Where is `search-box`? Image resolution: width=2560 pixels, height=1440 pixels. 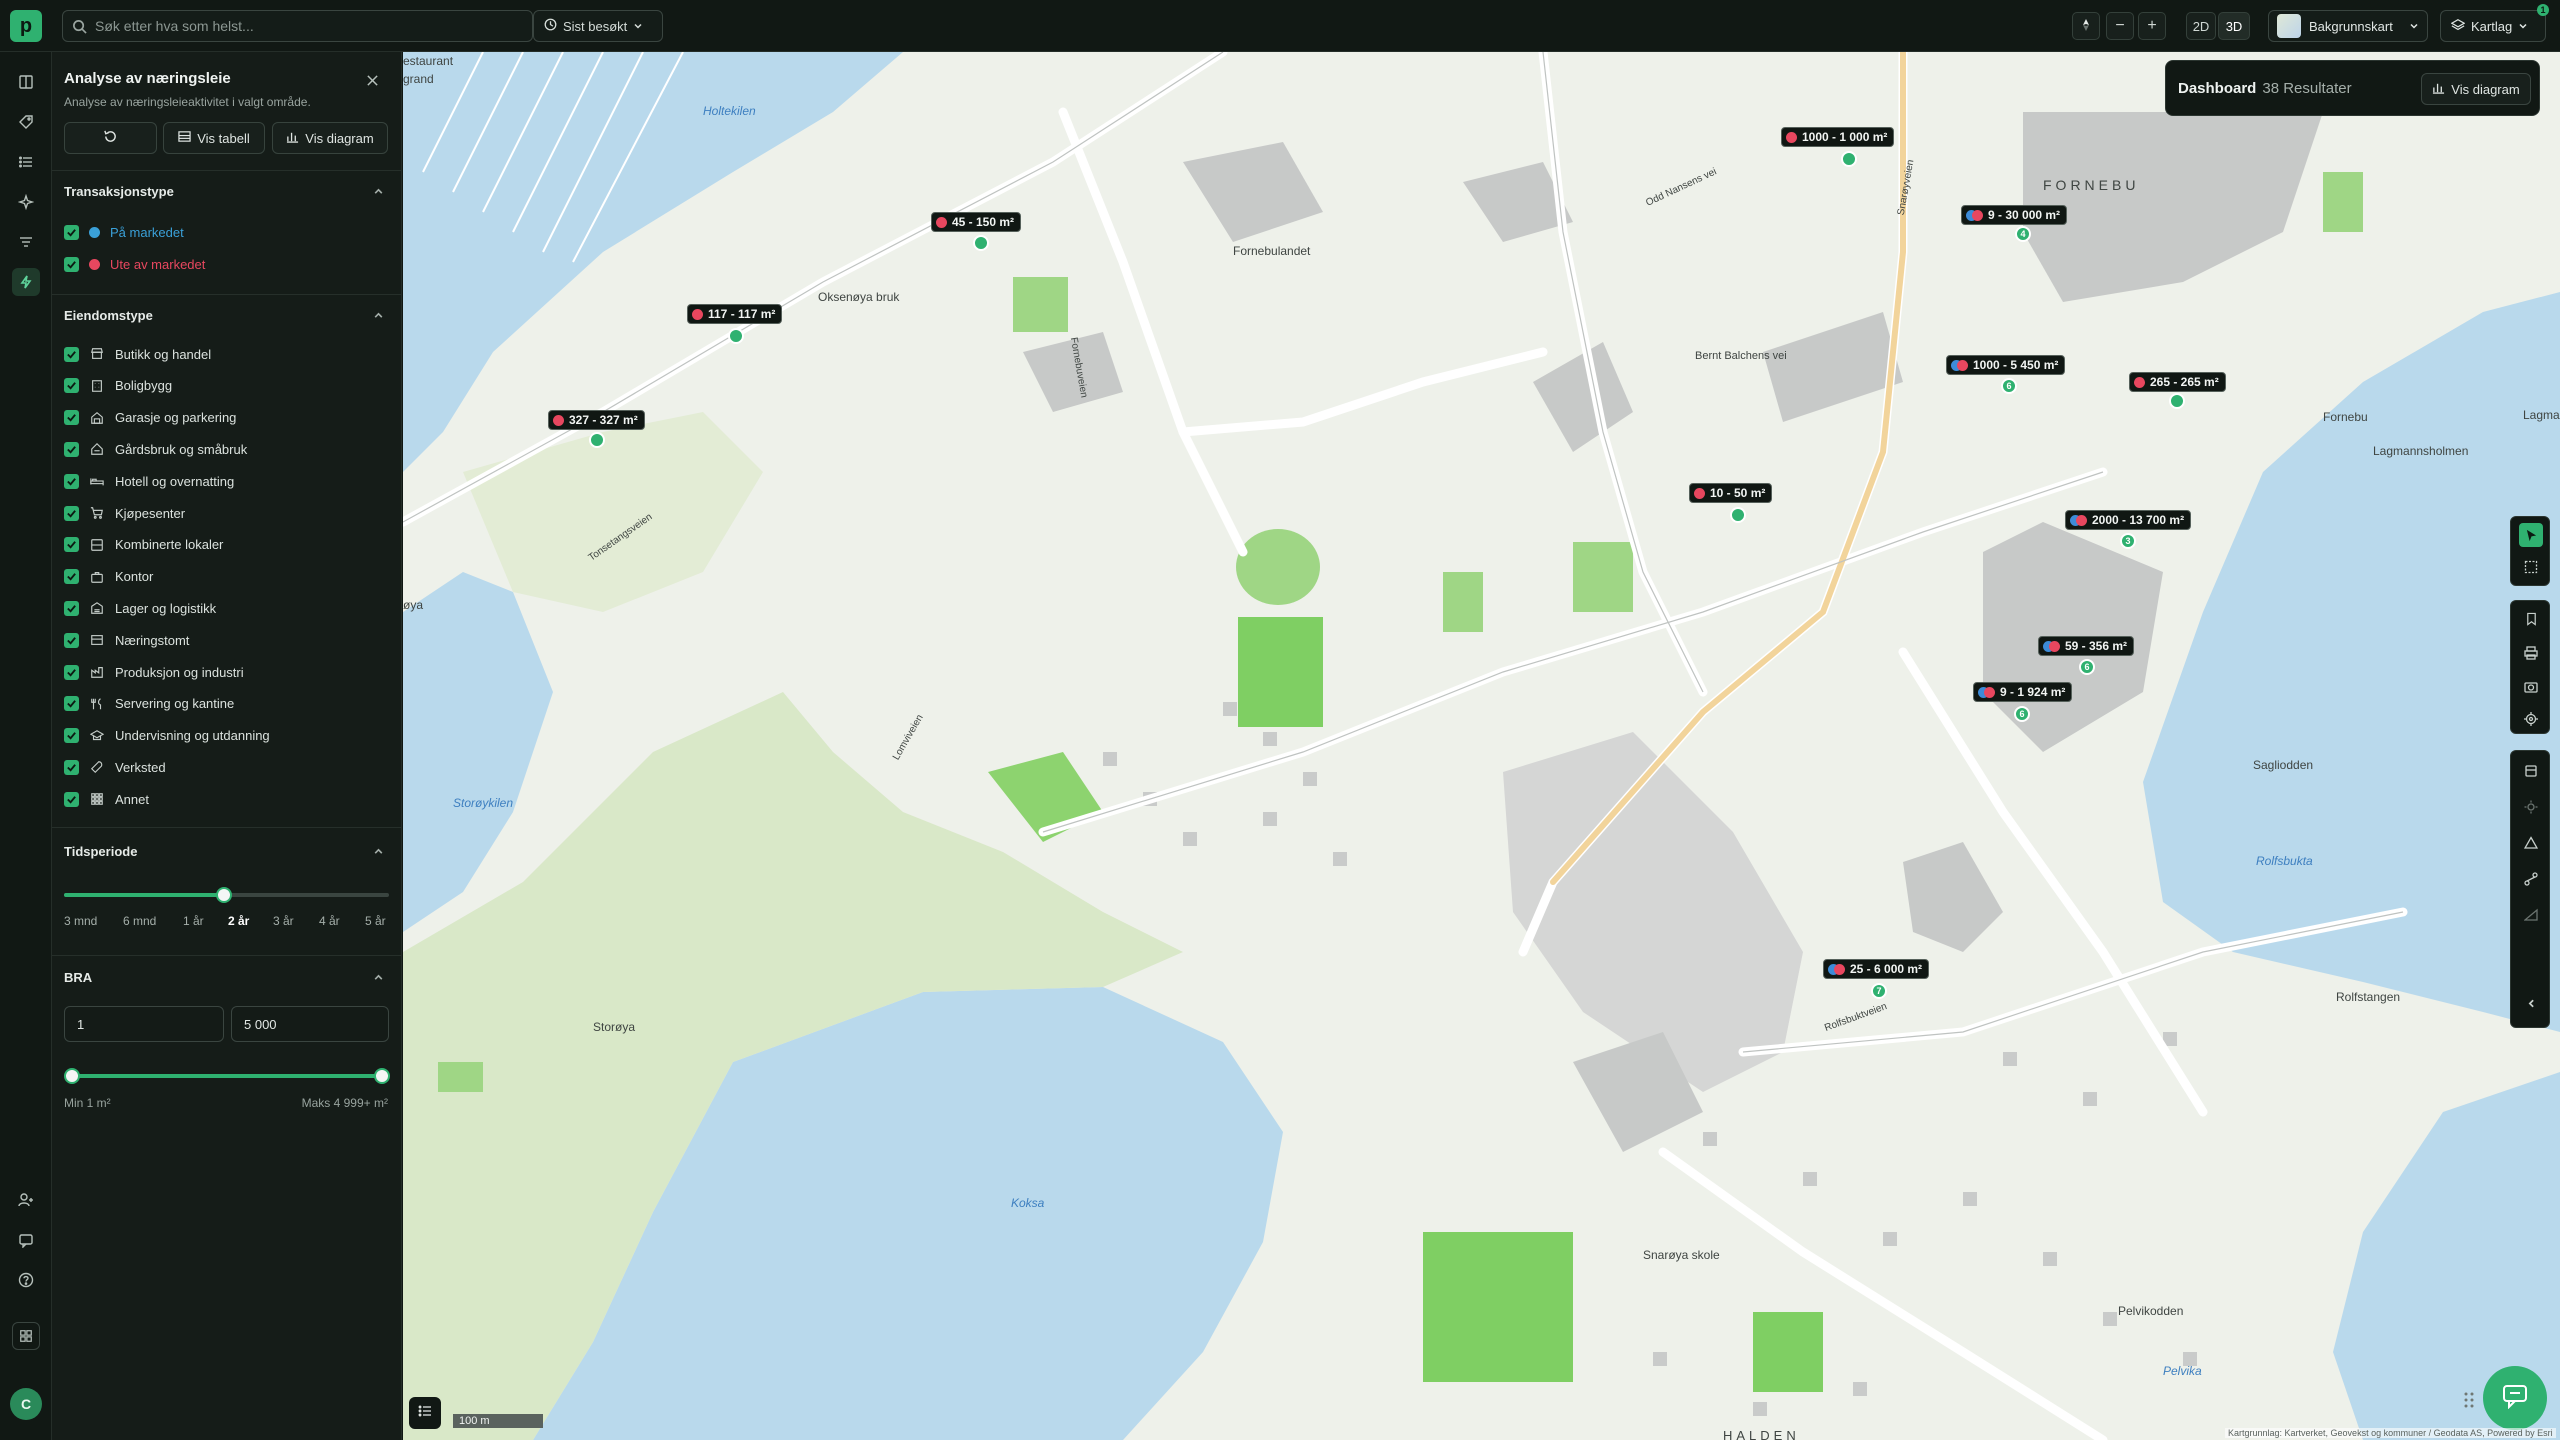 search-box is located at coordinates (297, 26).